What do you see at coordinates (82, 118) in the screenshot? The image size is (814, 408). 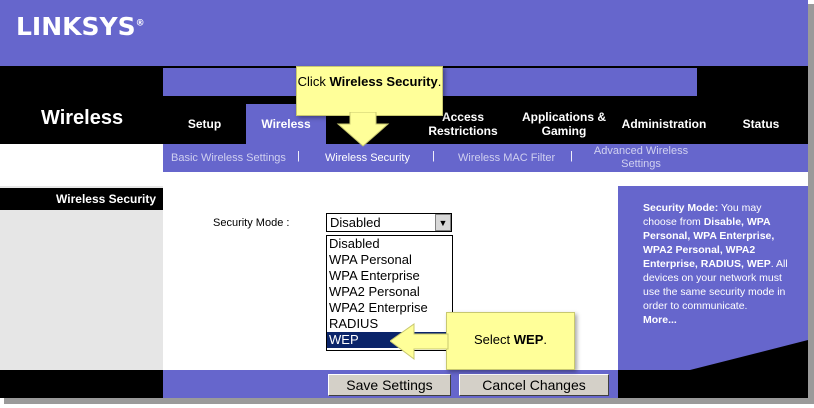 I see `section-title: Wireless` at bounding box center [82, 118].